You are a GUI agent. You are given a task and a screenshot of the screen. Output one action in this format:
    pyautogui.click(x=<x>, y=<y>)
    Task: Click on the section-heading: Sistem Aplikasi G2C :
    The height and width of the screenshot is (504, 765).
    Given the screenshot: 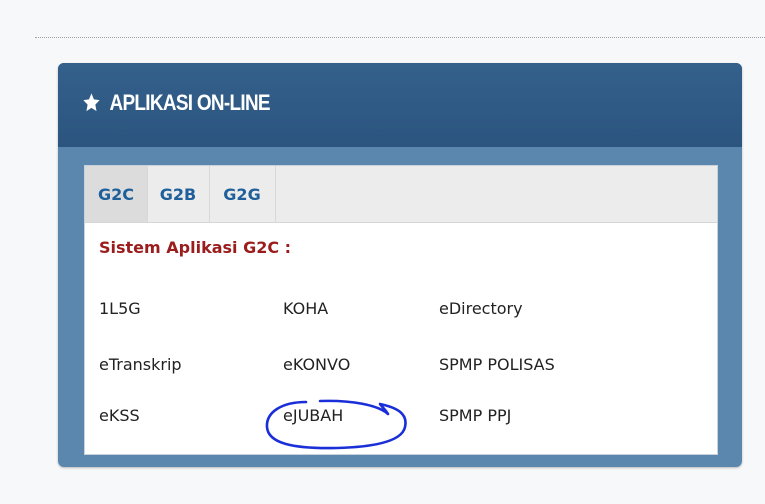 What is the action you would take?
    pyautogui.click(x=195, y=247)
    